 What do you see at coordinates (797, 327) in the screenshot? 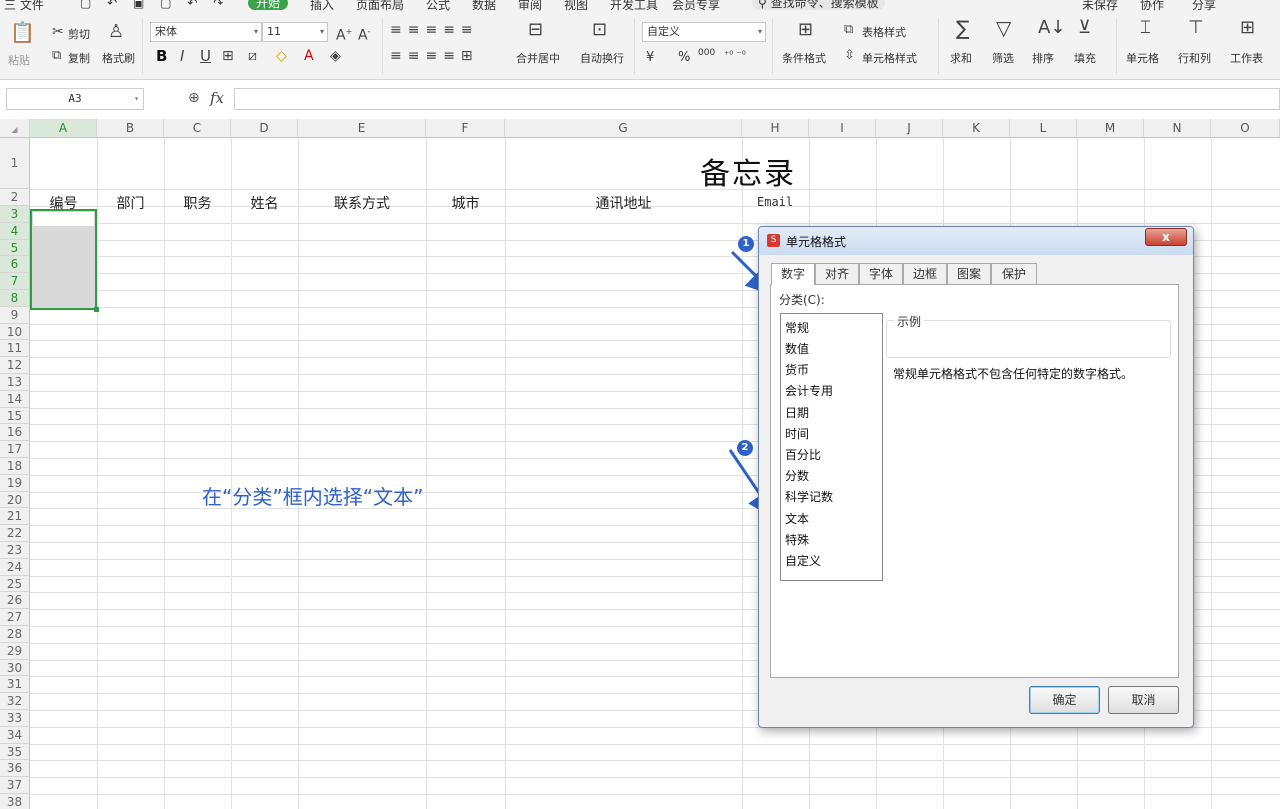
I see `category-general: 常规` at bounding box center [797, 327].